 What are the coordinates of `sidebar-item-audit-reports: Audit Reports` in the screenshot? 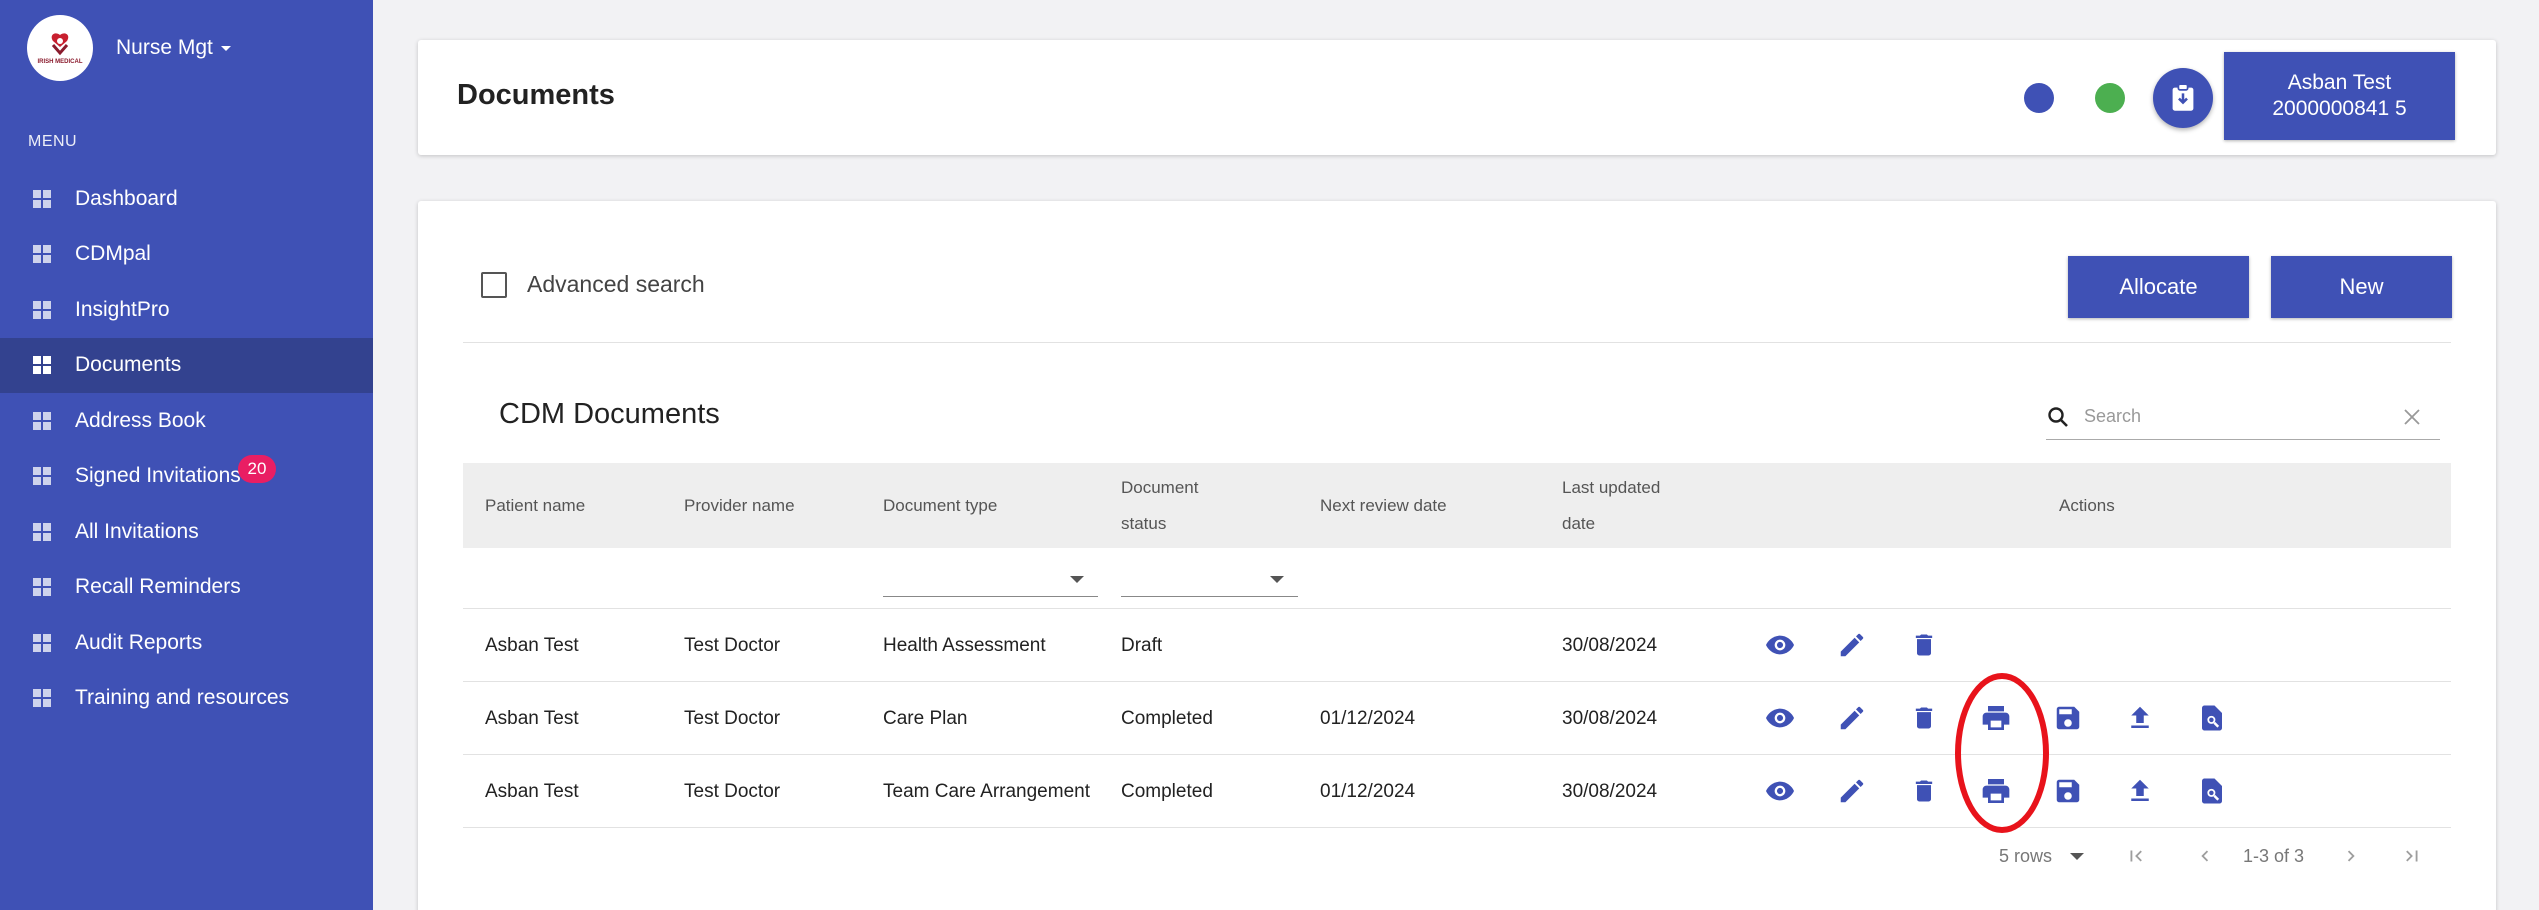 It's located at (186, 643).